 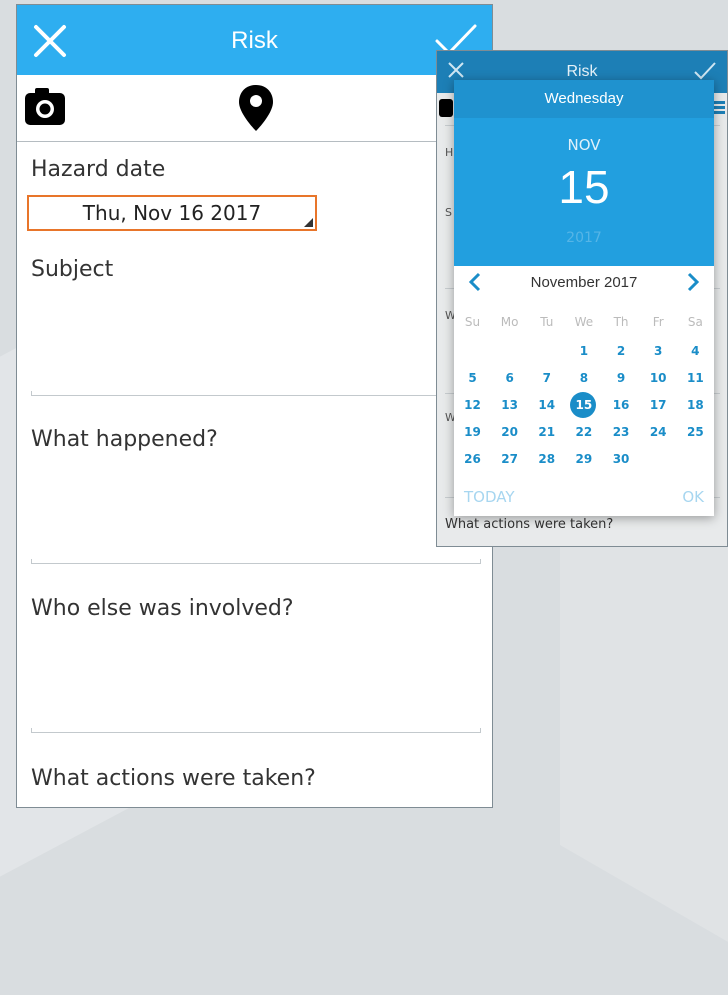 I want to click on weekday-label: Su, so click(x=472, y=322).